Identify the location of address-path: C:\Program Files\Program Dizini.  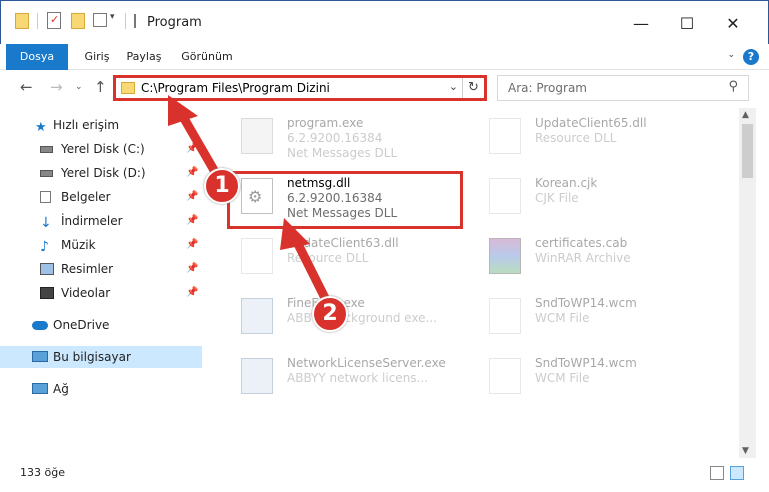
(235, 88).